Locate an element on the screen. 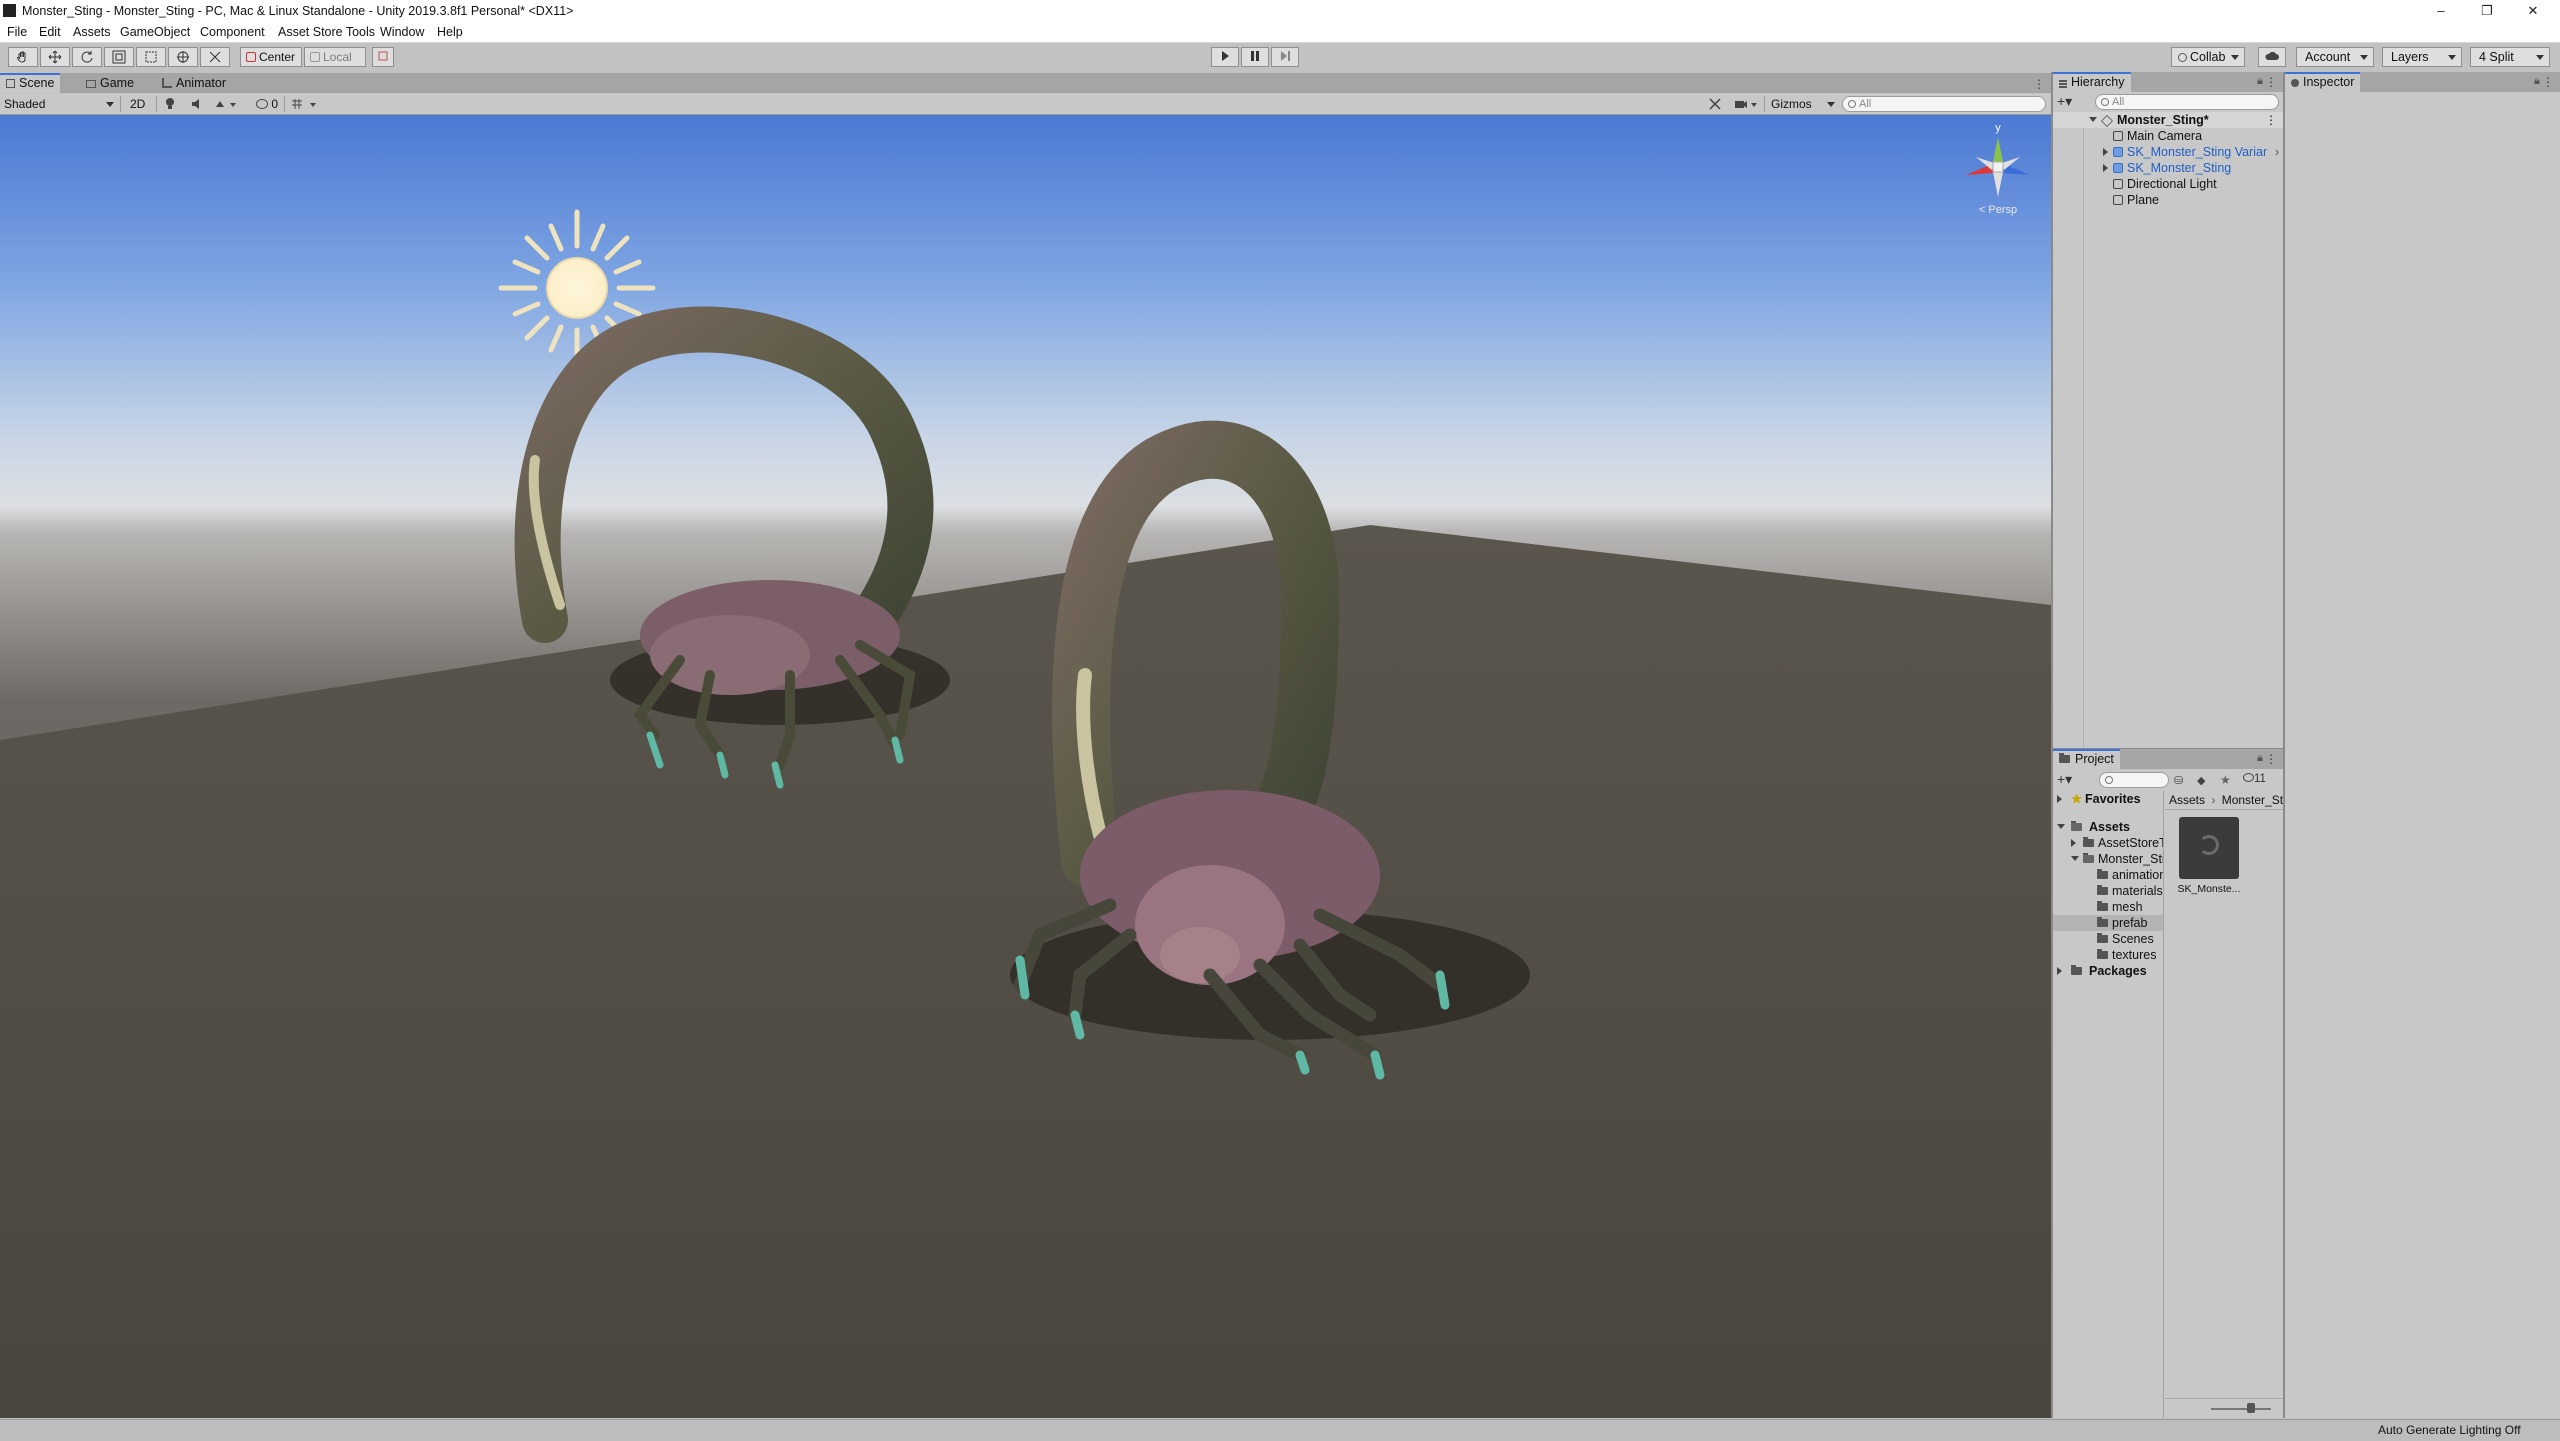  prefab-preview-icon is located at coordinates (2209, 845).